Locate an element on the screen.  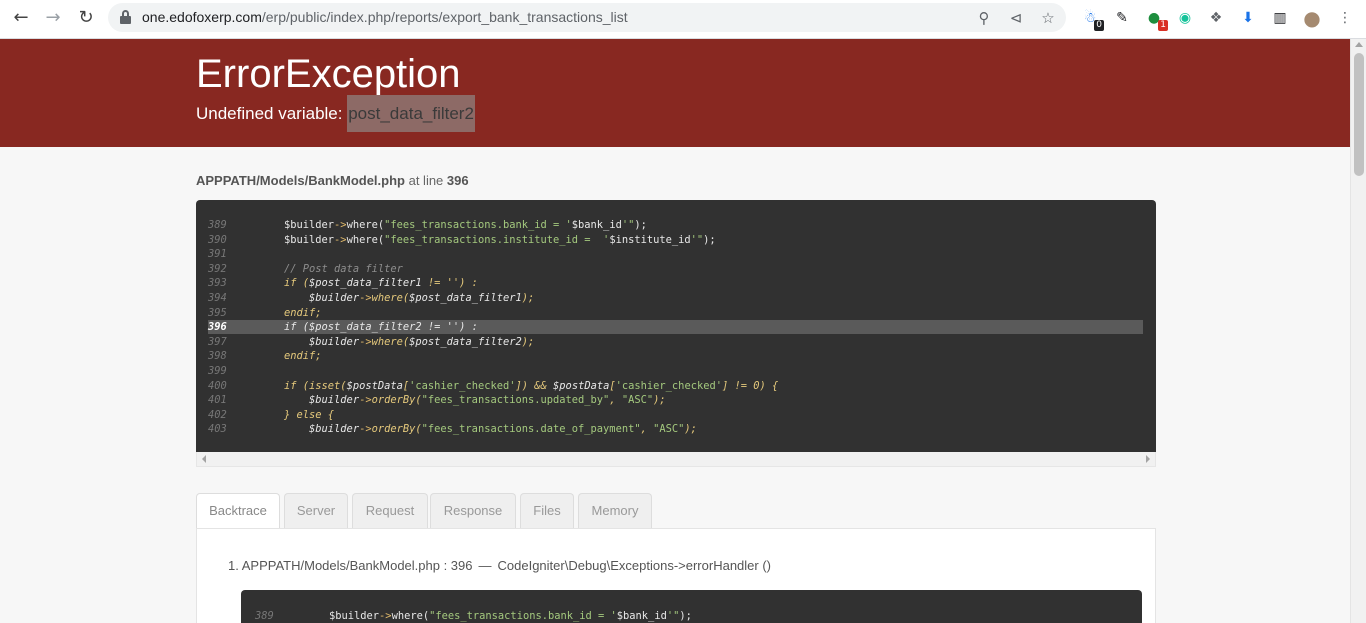
line-number: 399 is located at coordinates (217, 371).